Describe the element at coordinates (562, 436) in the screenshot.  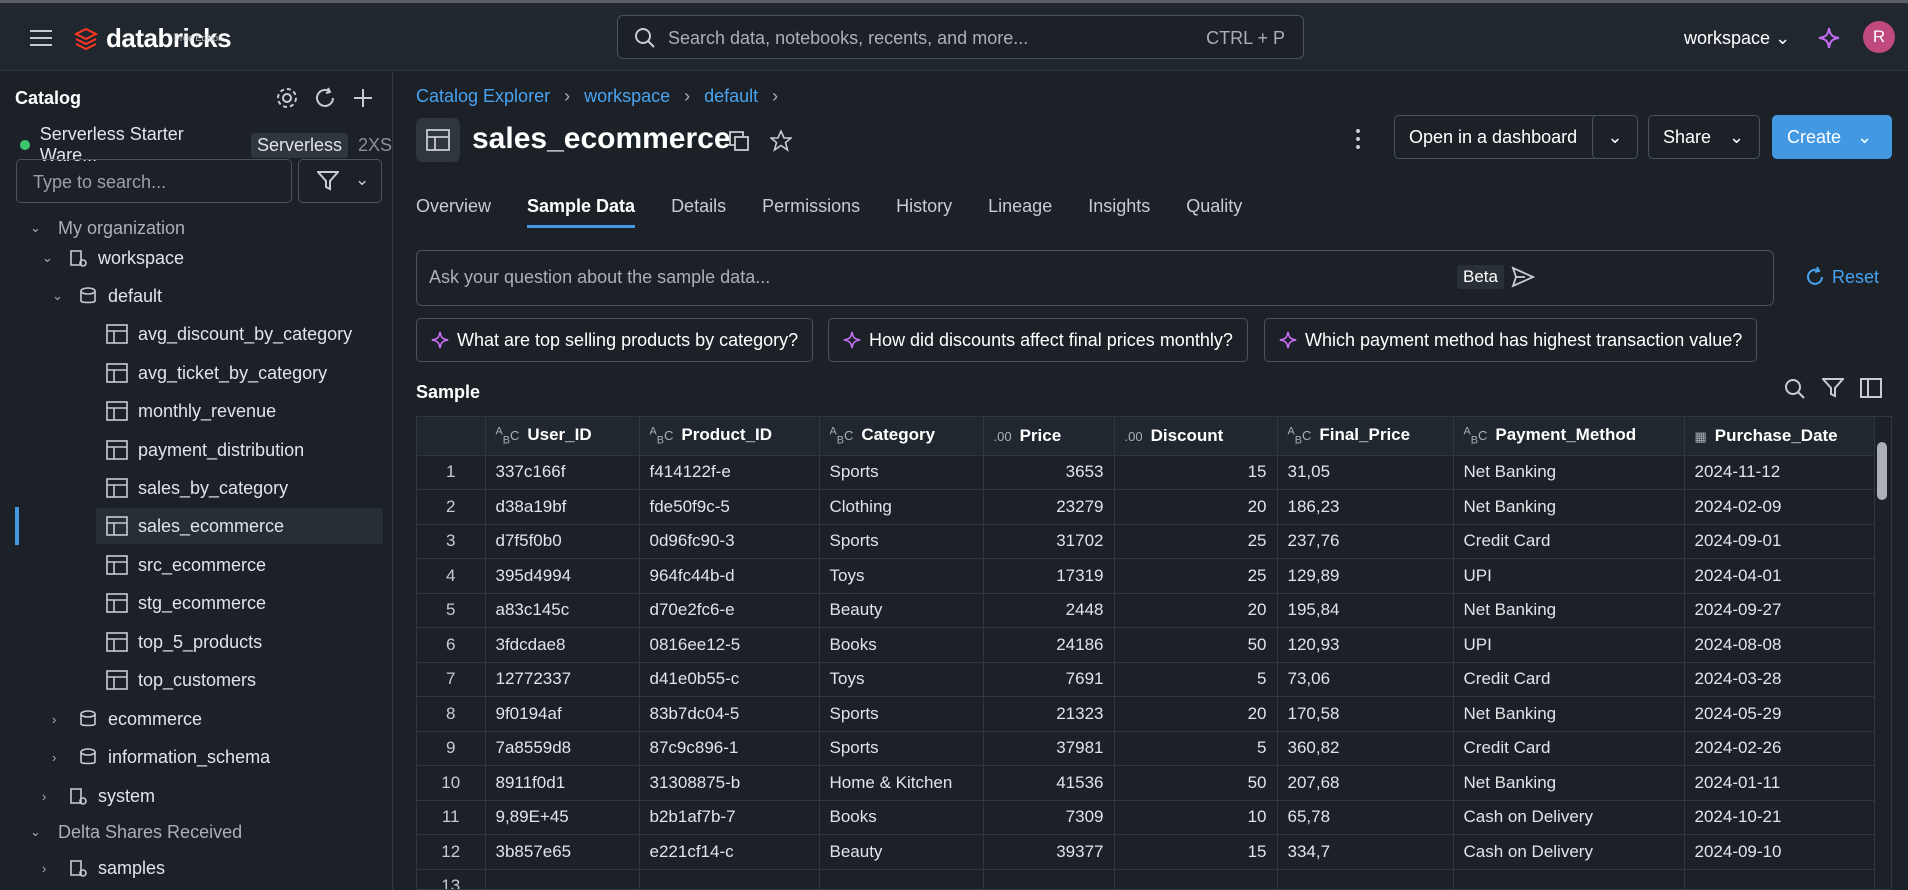
I see `column-header: ABC User_ID` at that location.